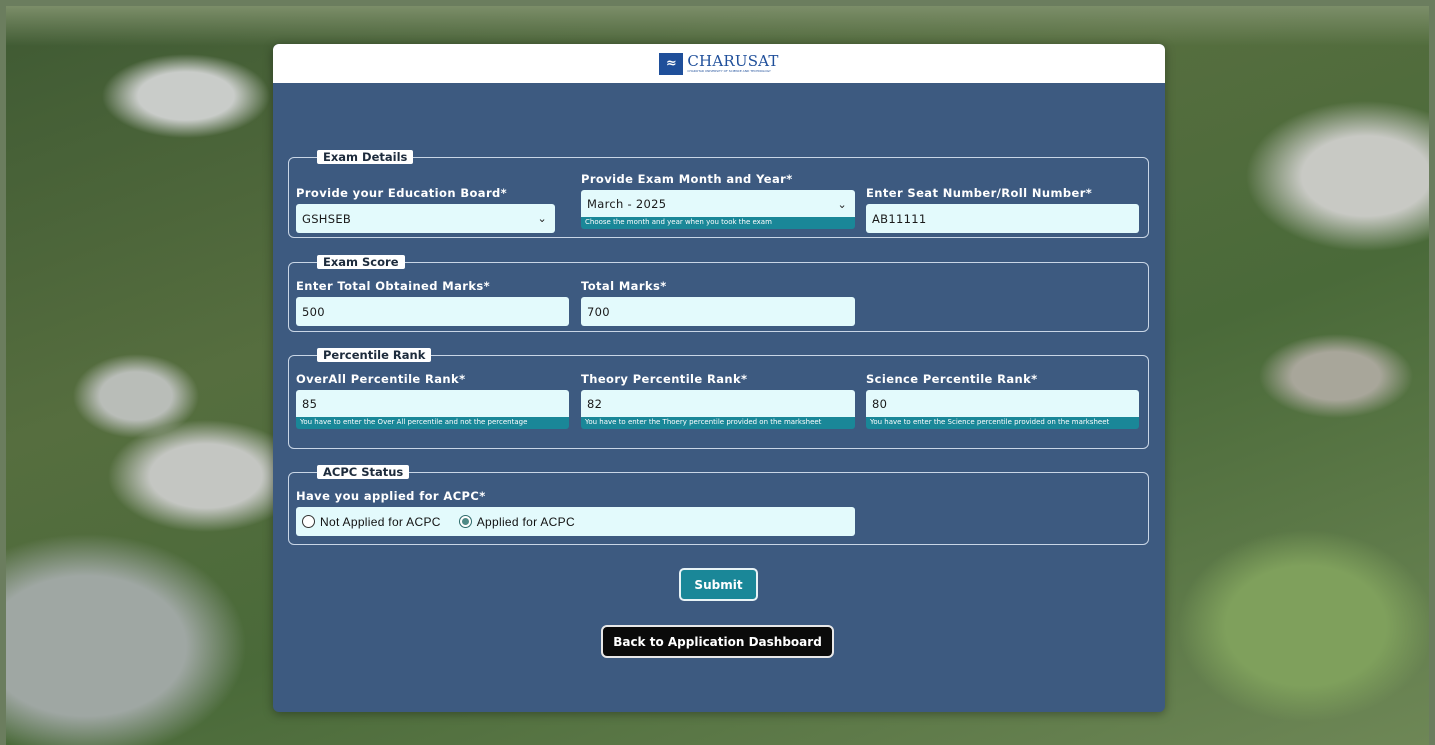  I want to click on education-board-field: Provide your Education Board* GSHSEB ⌄, so click(425, 209).